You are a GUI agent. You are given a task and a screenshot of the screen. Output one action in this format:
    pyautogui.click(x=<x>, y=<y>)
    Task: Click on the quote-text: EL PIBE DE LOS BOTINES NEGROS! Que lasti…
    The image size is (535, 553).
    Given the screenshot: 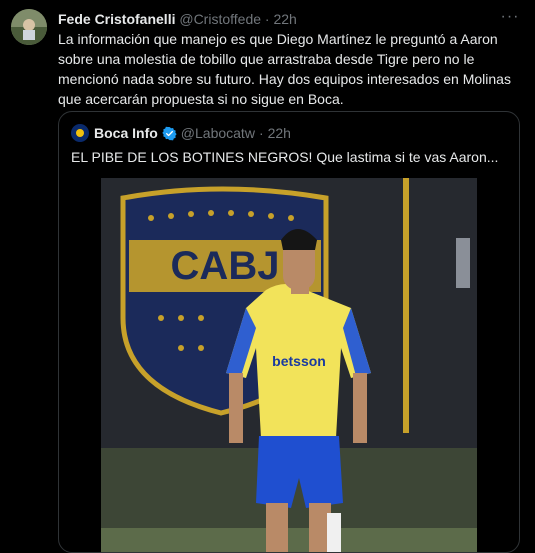 What is the action you would take?
    pyautogui.click(x=285, y=157)
    